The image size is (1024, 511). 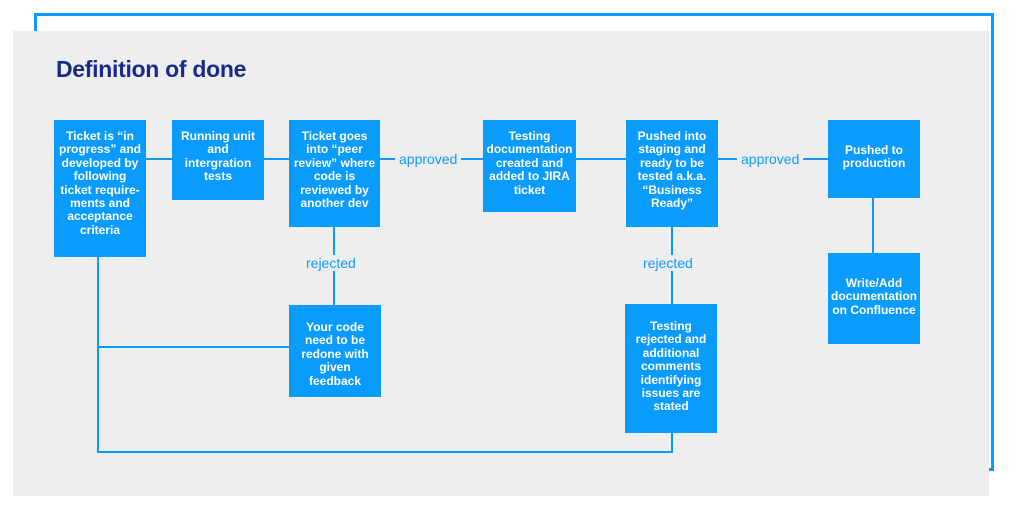 I want to click on connector-bottom-loop, so click(x=385, y=452).